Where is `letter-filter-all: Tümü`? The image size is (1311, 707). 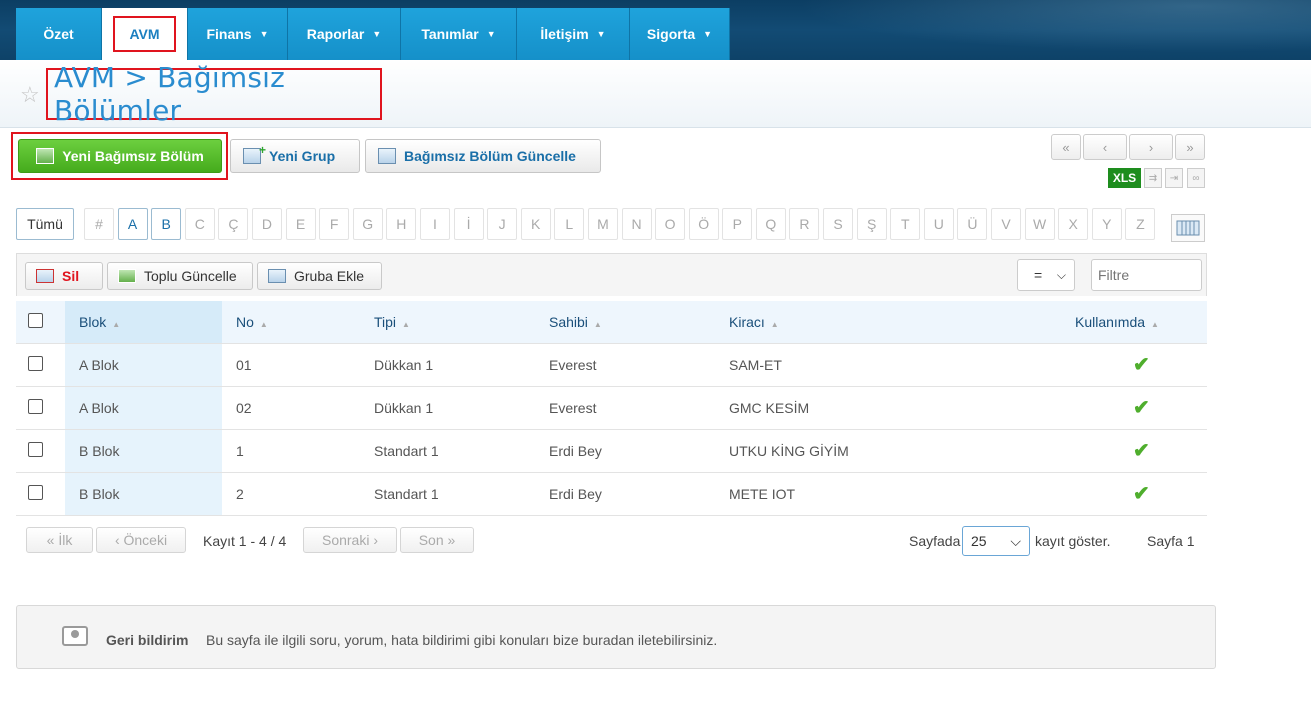 letter-filter-all: Tümü is located at coordinates (45, 224).